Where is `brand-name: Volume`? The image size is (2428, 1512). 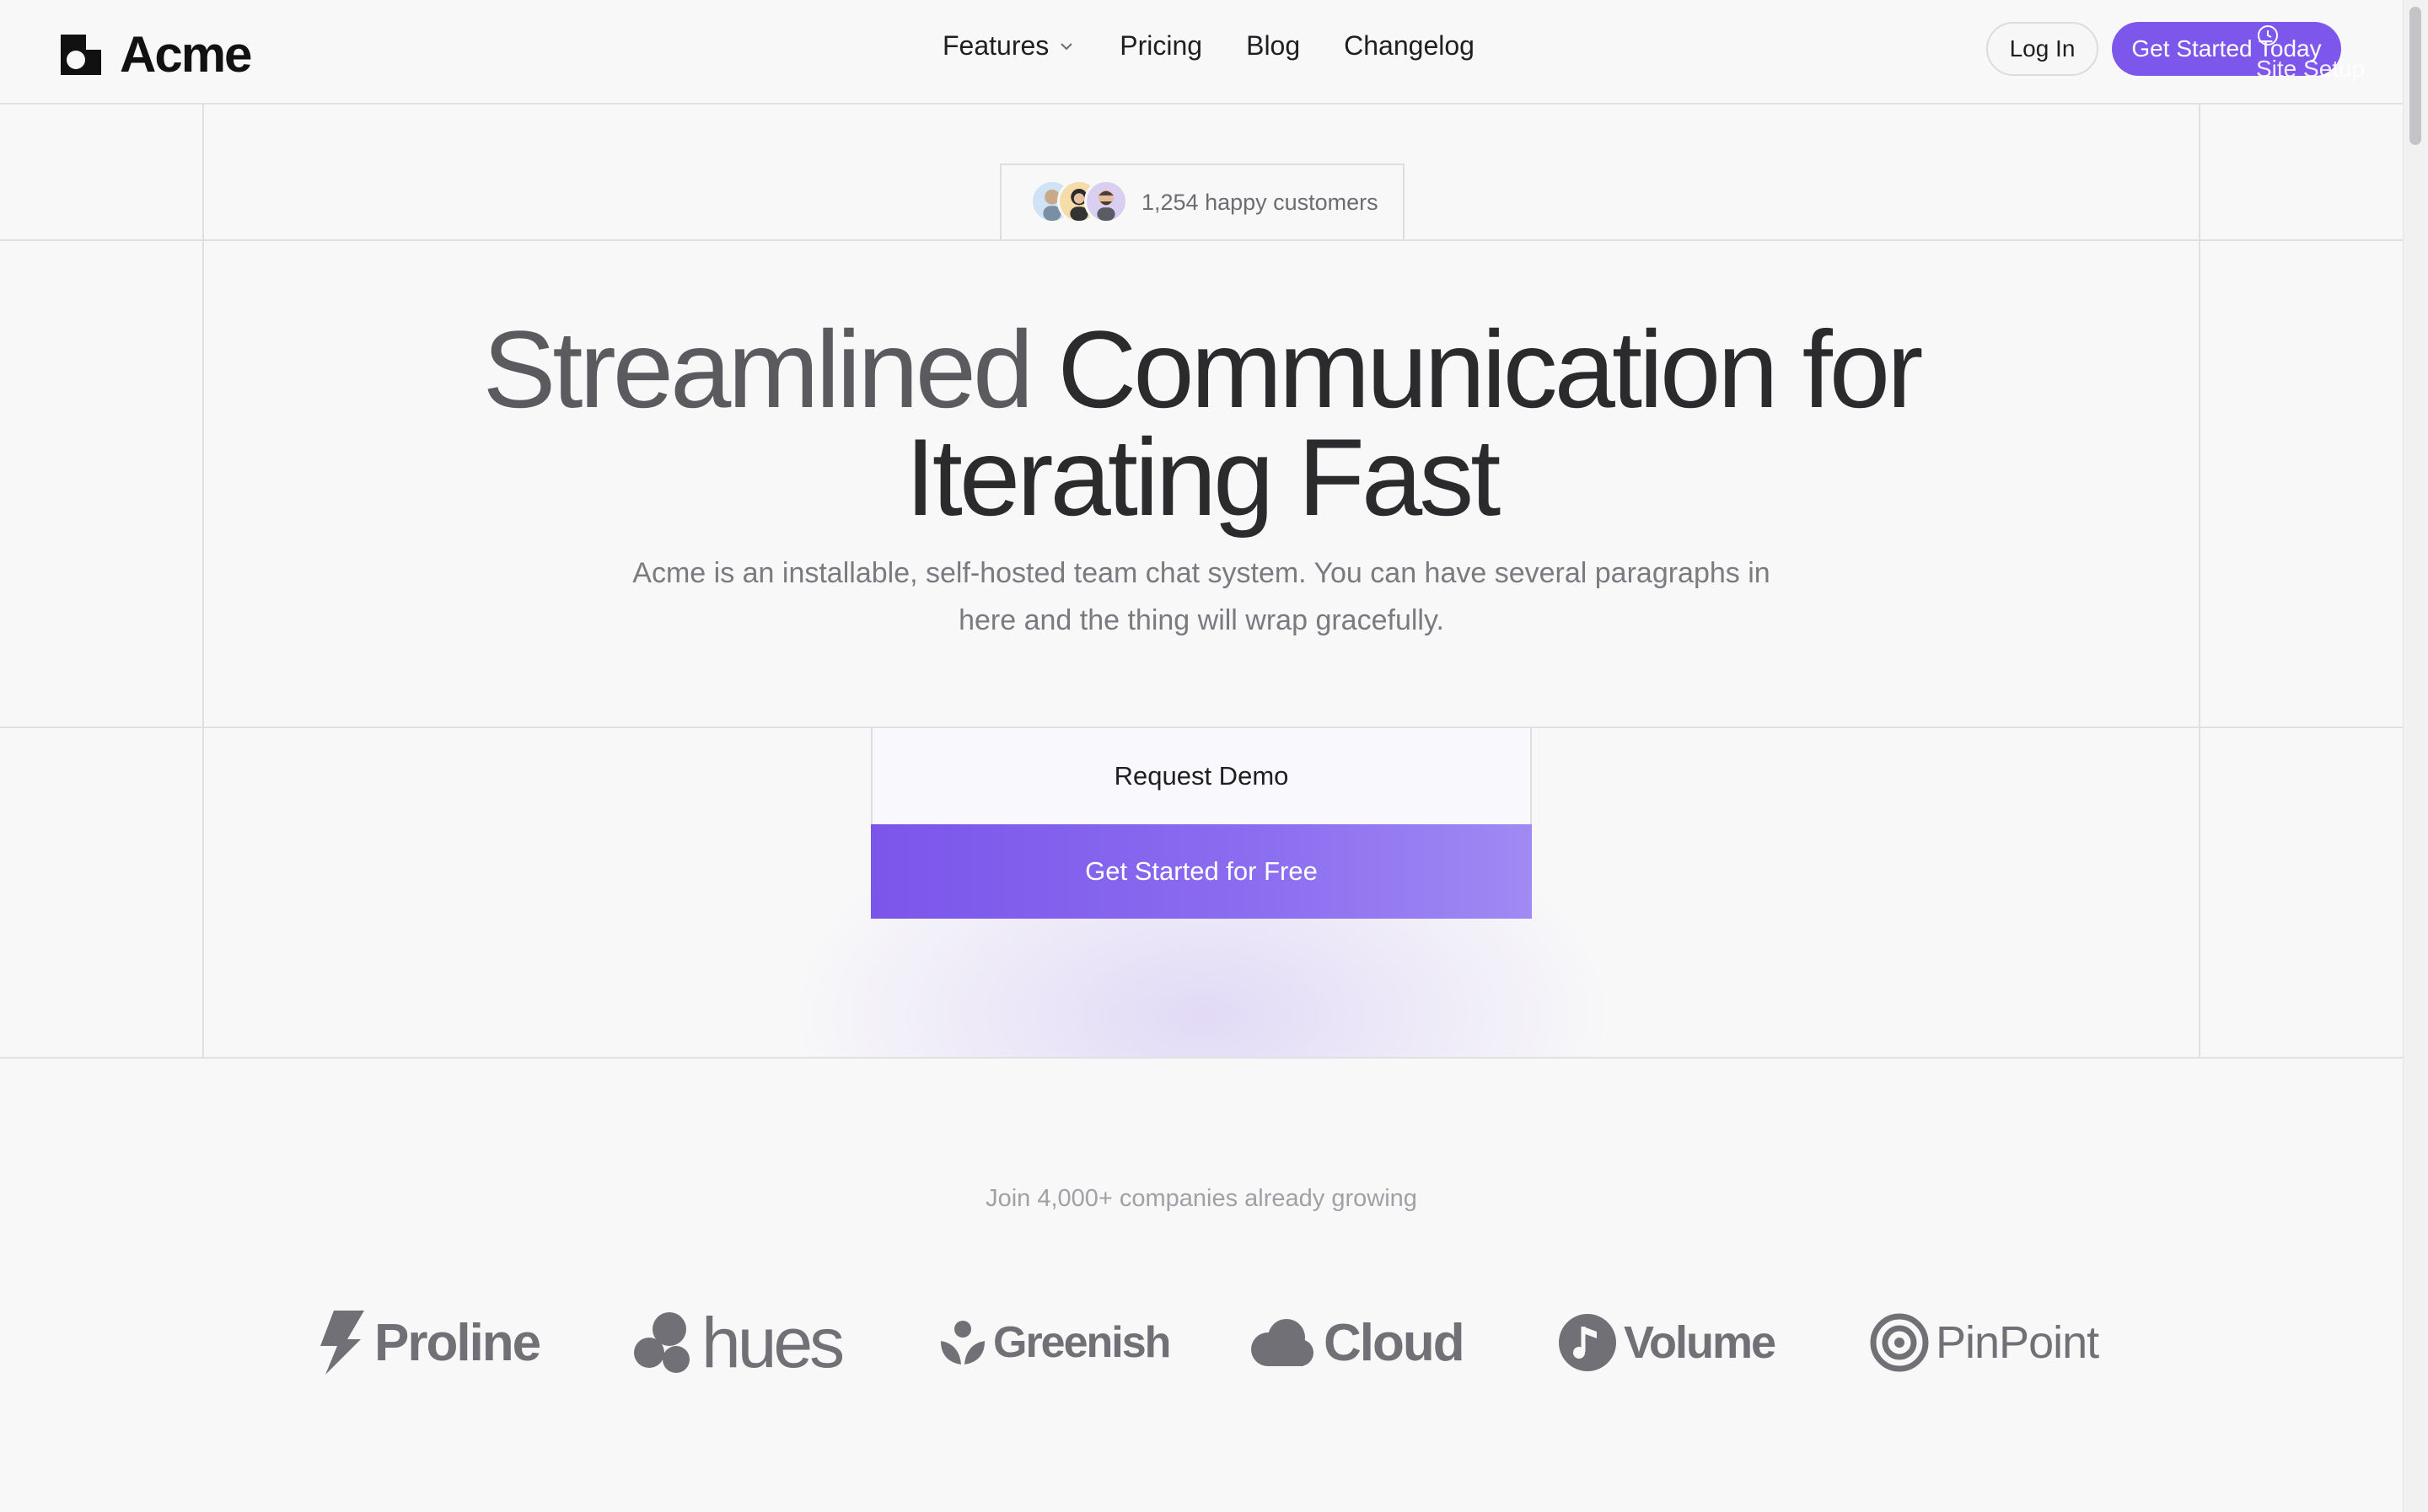
brand-name: Volume is located at coordinates (1700, 1342).